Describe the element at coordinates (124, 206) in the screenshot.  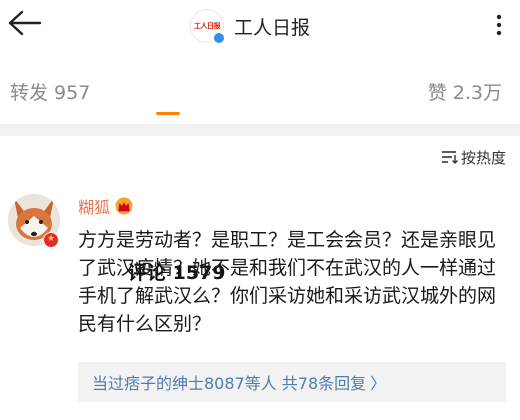
I see `crown-icon` at that location.